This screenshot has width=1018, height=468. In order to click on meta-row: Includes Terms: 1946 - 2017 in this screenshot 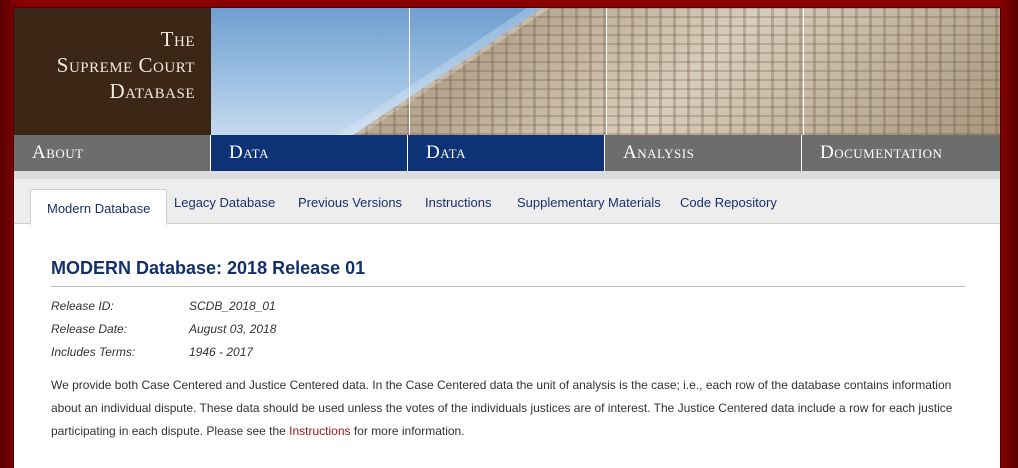, I will do `click(508, 352)`.